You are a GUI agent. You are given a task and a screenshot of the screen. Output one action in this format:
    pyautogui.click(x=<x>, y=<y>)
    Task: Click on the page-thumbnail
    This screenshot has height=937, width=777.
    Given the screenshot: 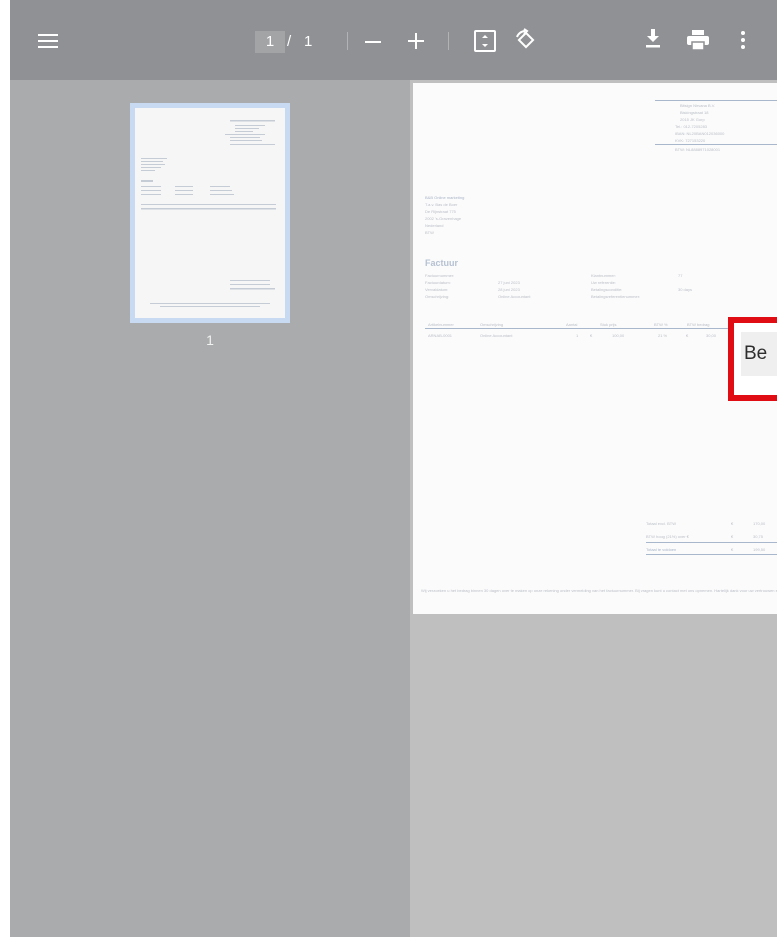 What is the action you would take?
    pyautogui.click(x=210, y=213)
    